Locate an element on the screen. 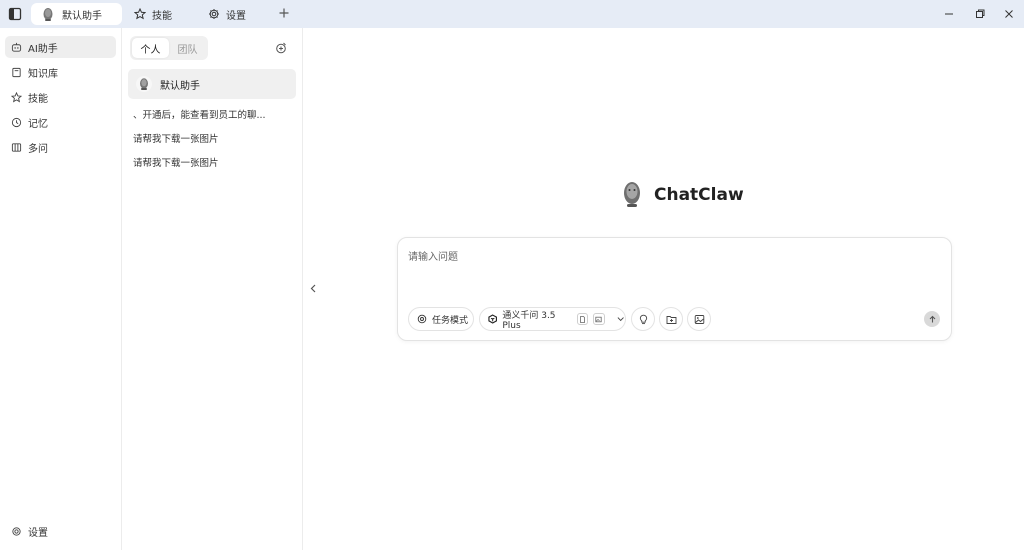 The image size is (1024, 550). sidebar-item-label: 设置 is located at coordinates (38, 533).